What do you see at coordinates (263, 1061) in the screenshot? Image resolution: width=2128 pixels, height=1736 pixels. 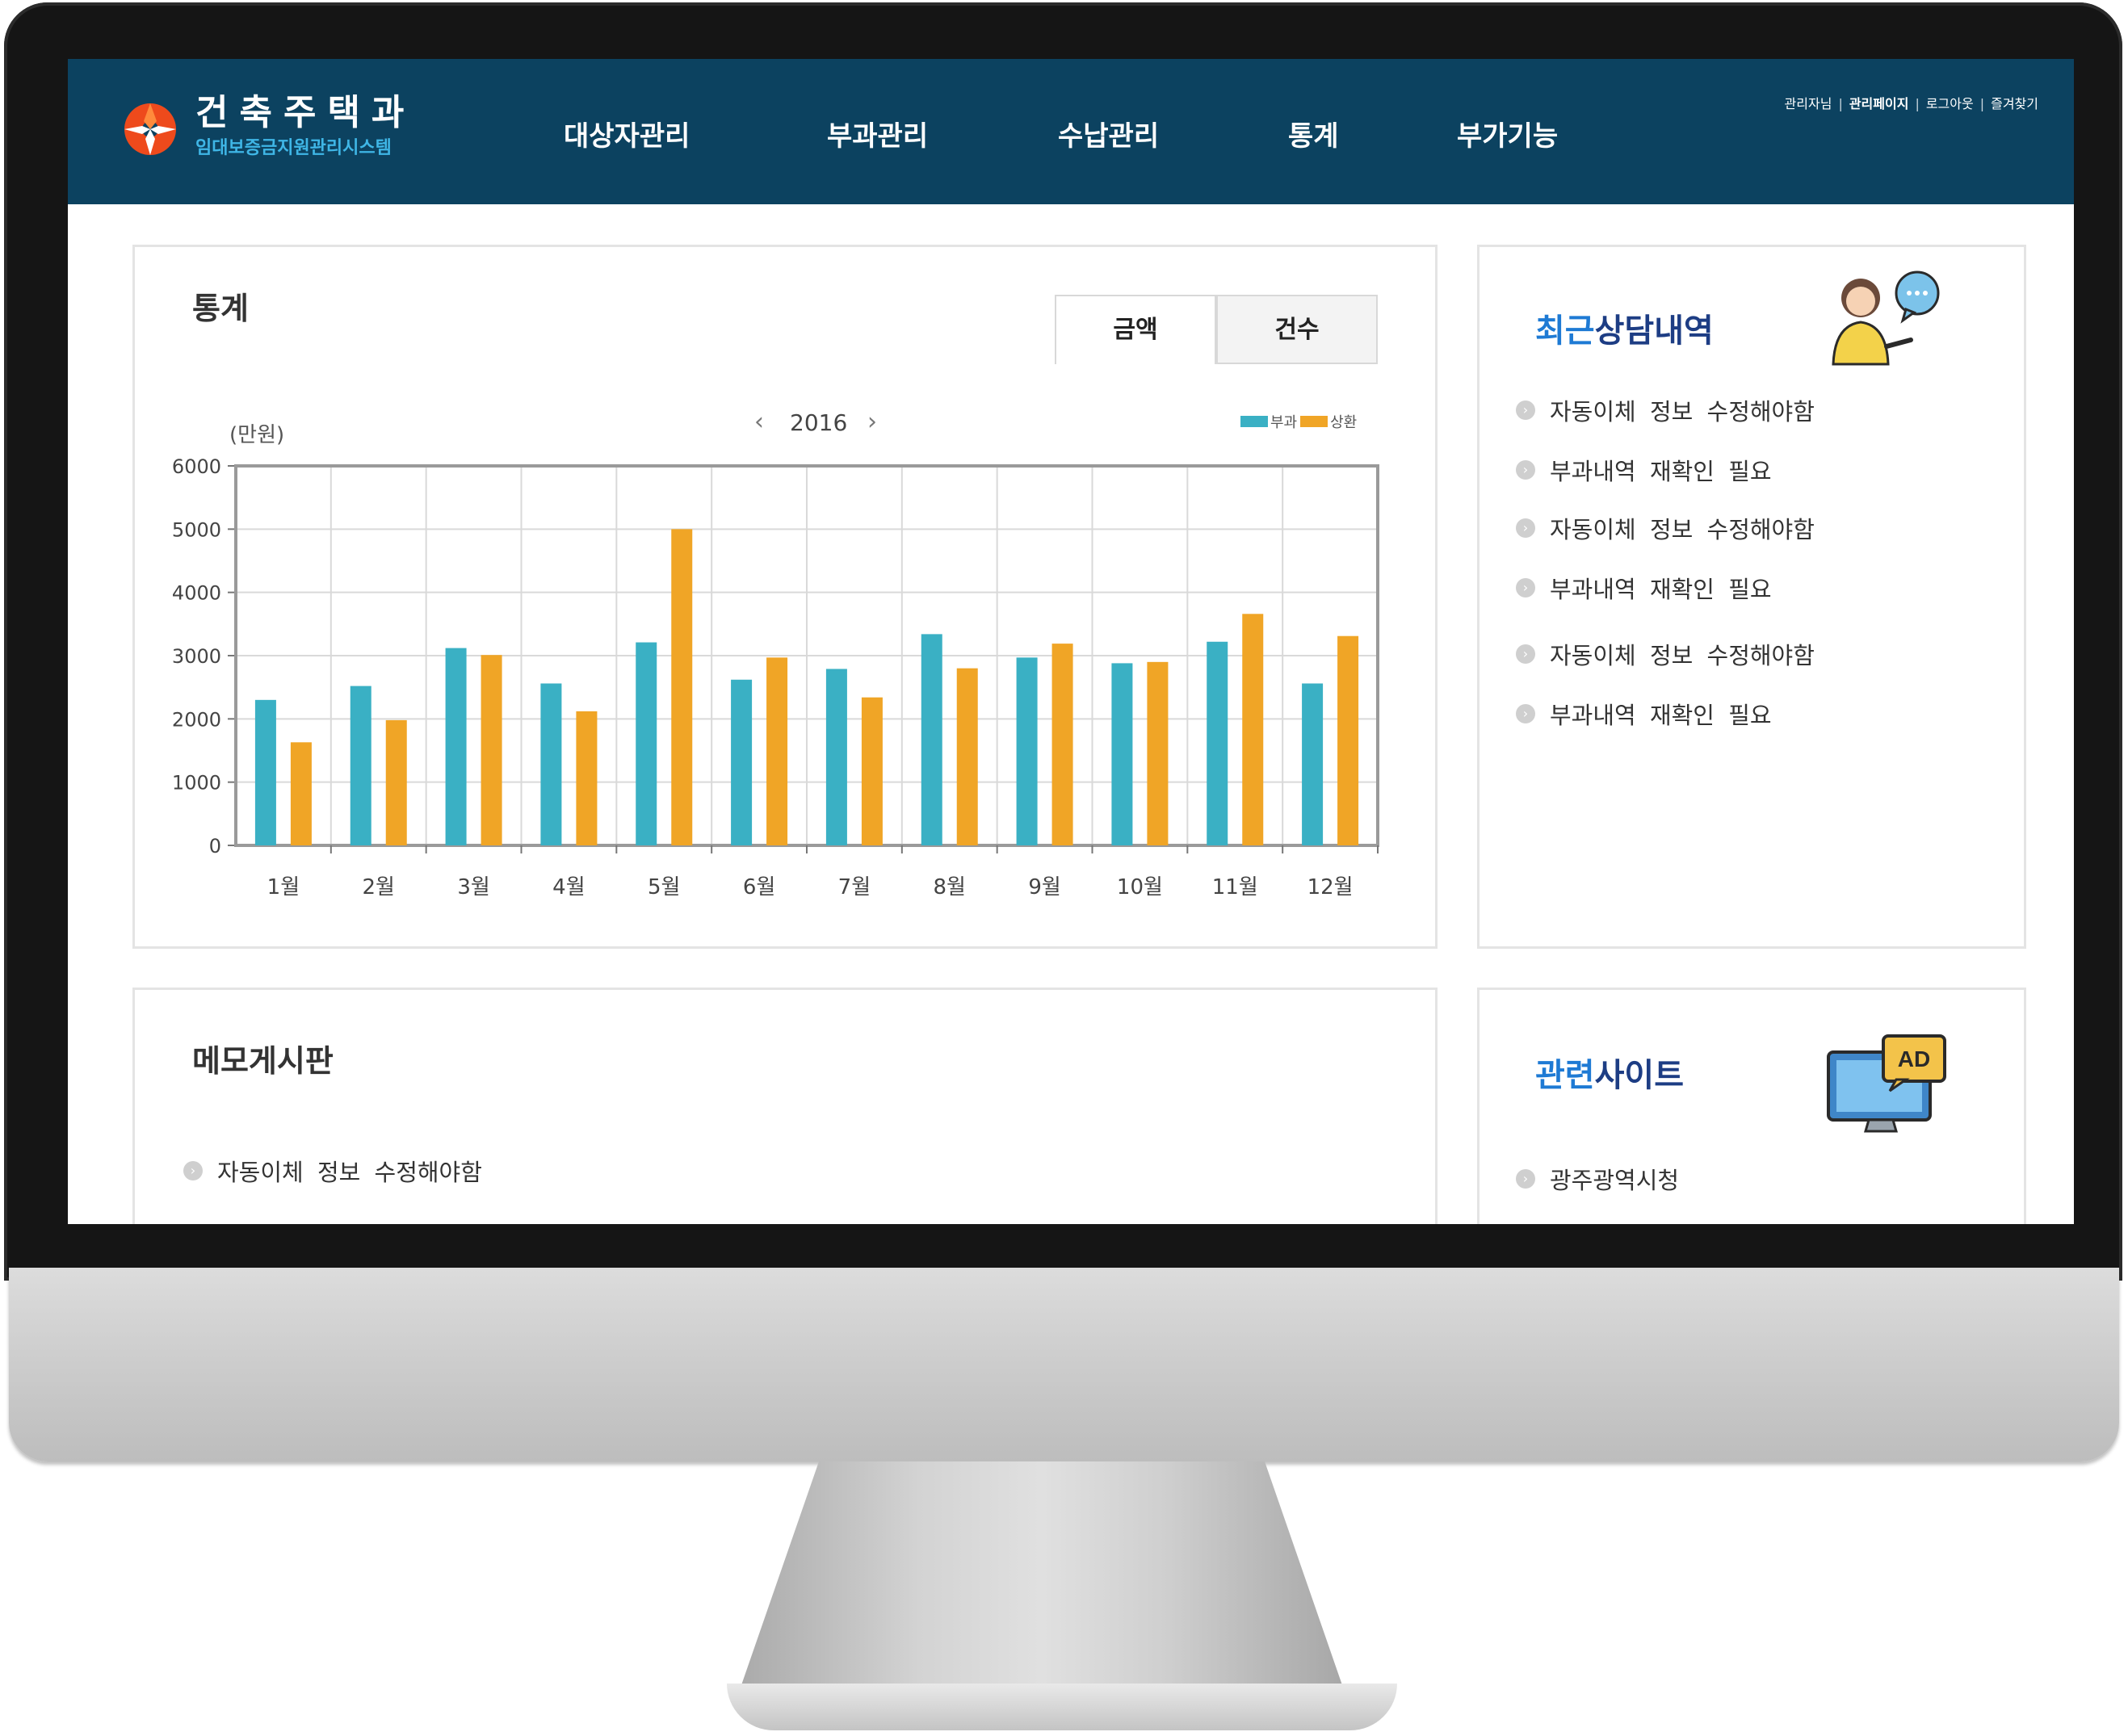 I see `memo-title: 메모게시판` at bounding box center [263, 1061].